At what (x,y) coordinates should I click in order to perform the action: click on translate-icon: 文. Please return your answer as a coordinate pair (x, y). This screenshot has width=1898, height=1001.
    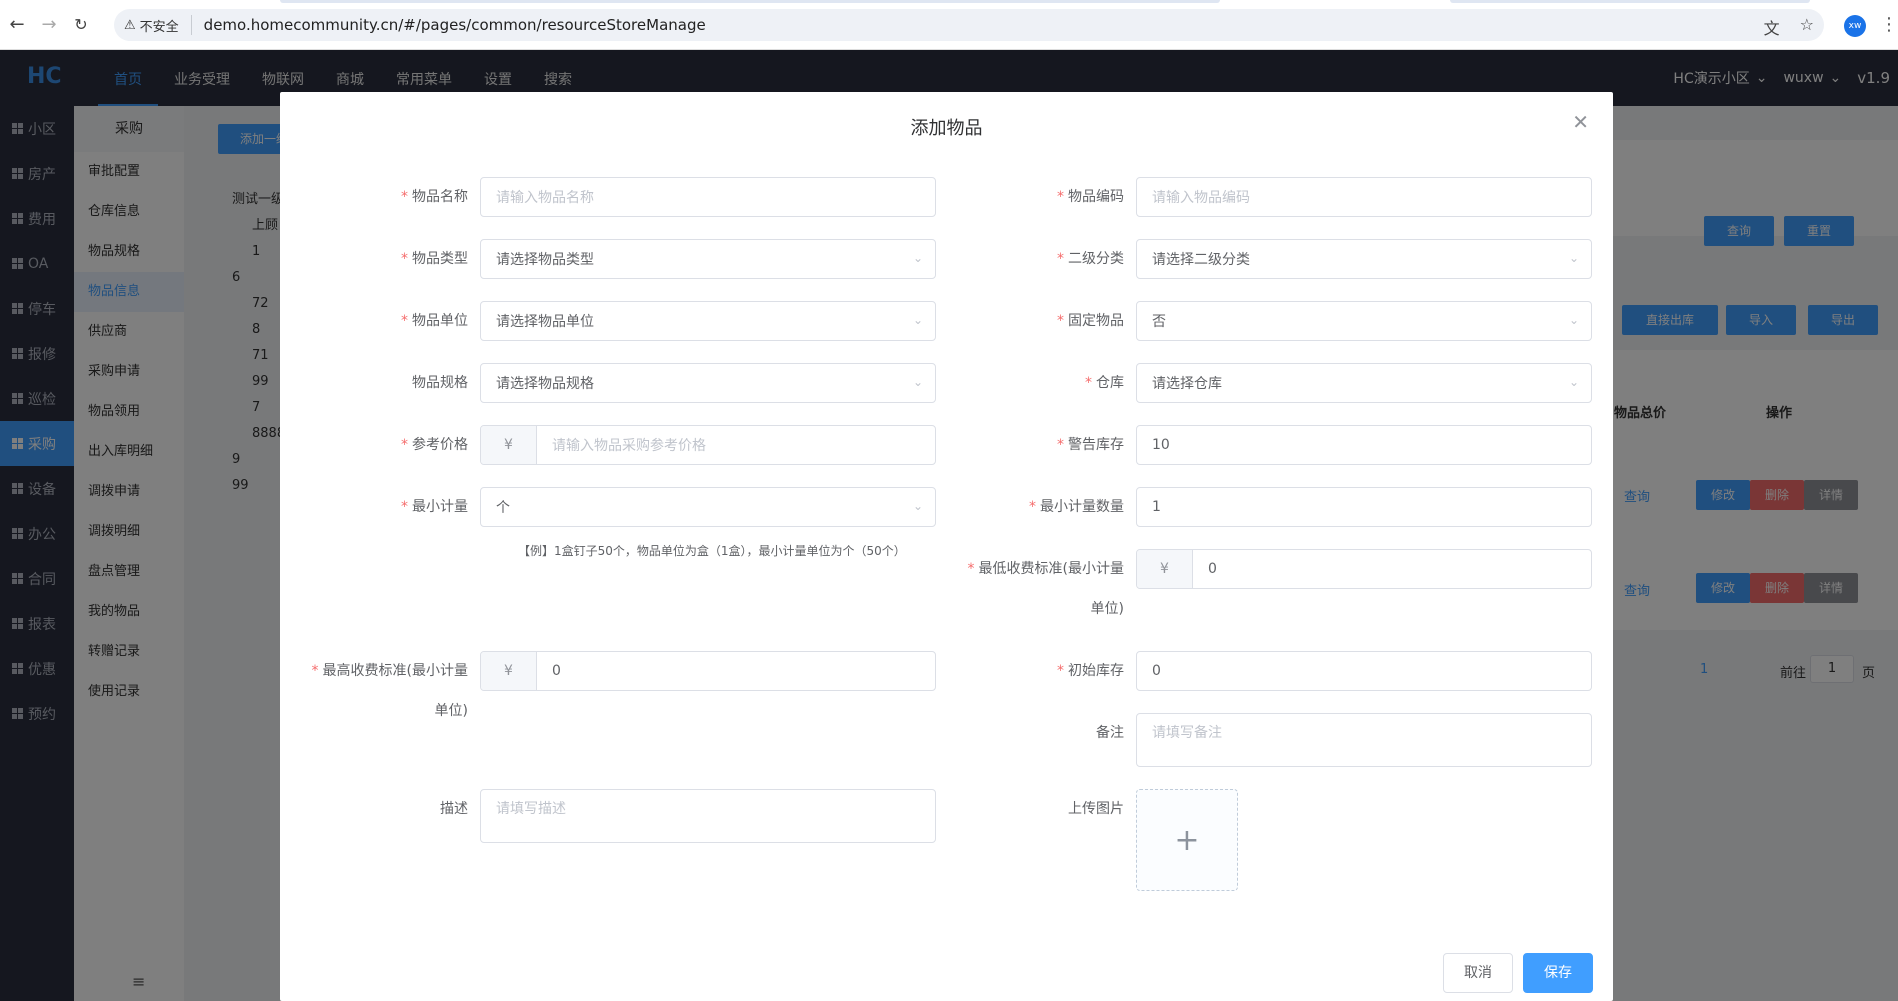
    Looking at the image, I should click on (1772, 27).